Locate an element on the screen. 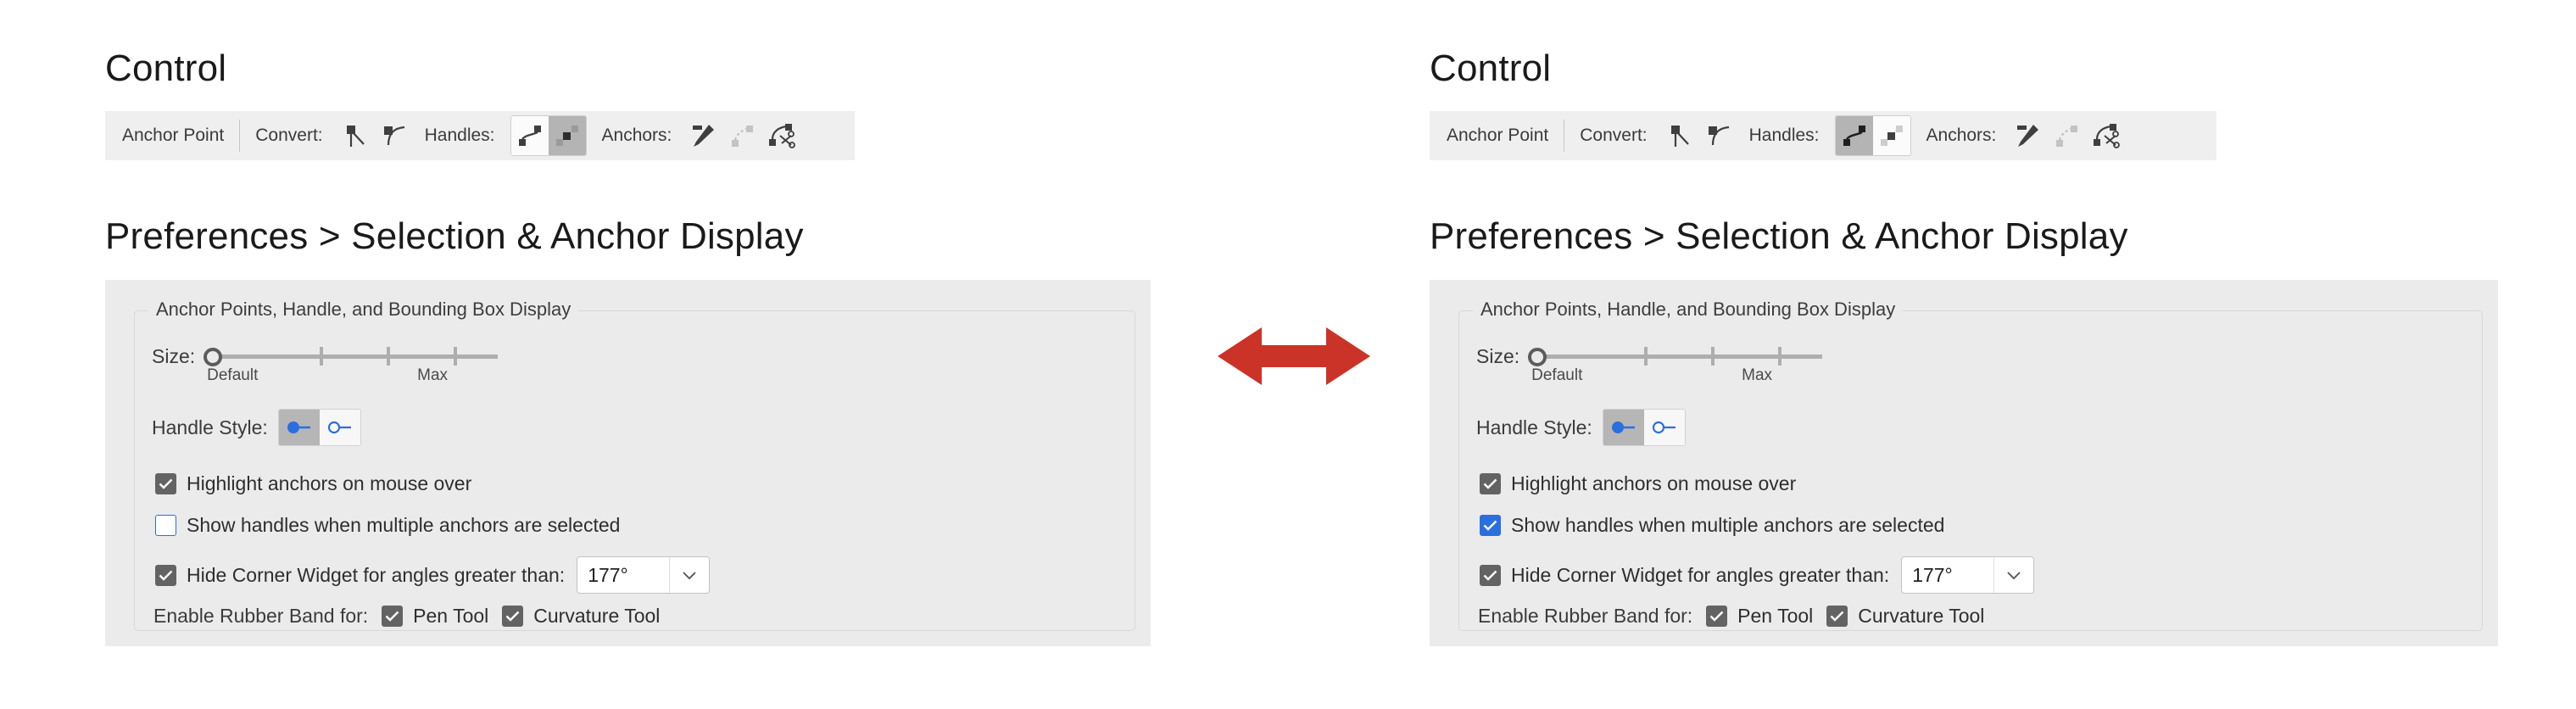 The height and width of the screenshot is (709, 2576). control-bar-divider is located at coordinates (240, 136).